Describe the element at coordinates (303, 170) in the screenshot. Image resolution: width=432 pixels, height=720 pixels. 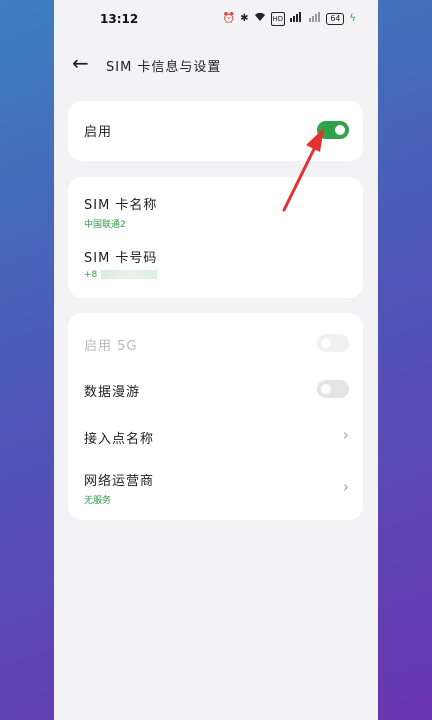
I see `annotation-arrow-icon` at that location.